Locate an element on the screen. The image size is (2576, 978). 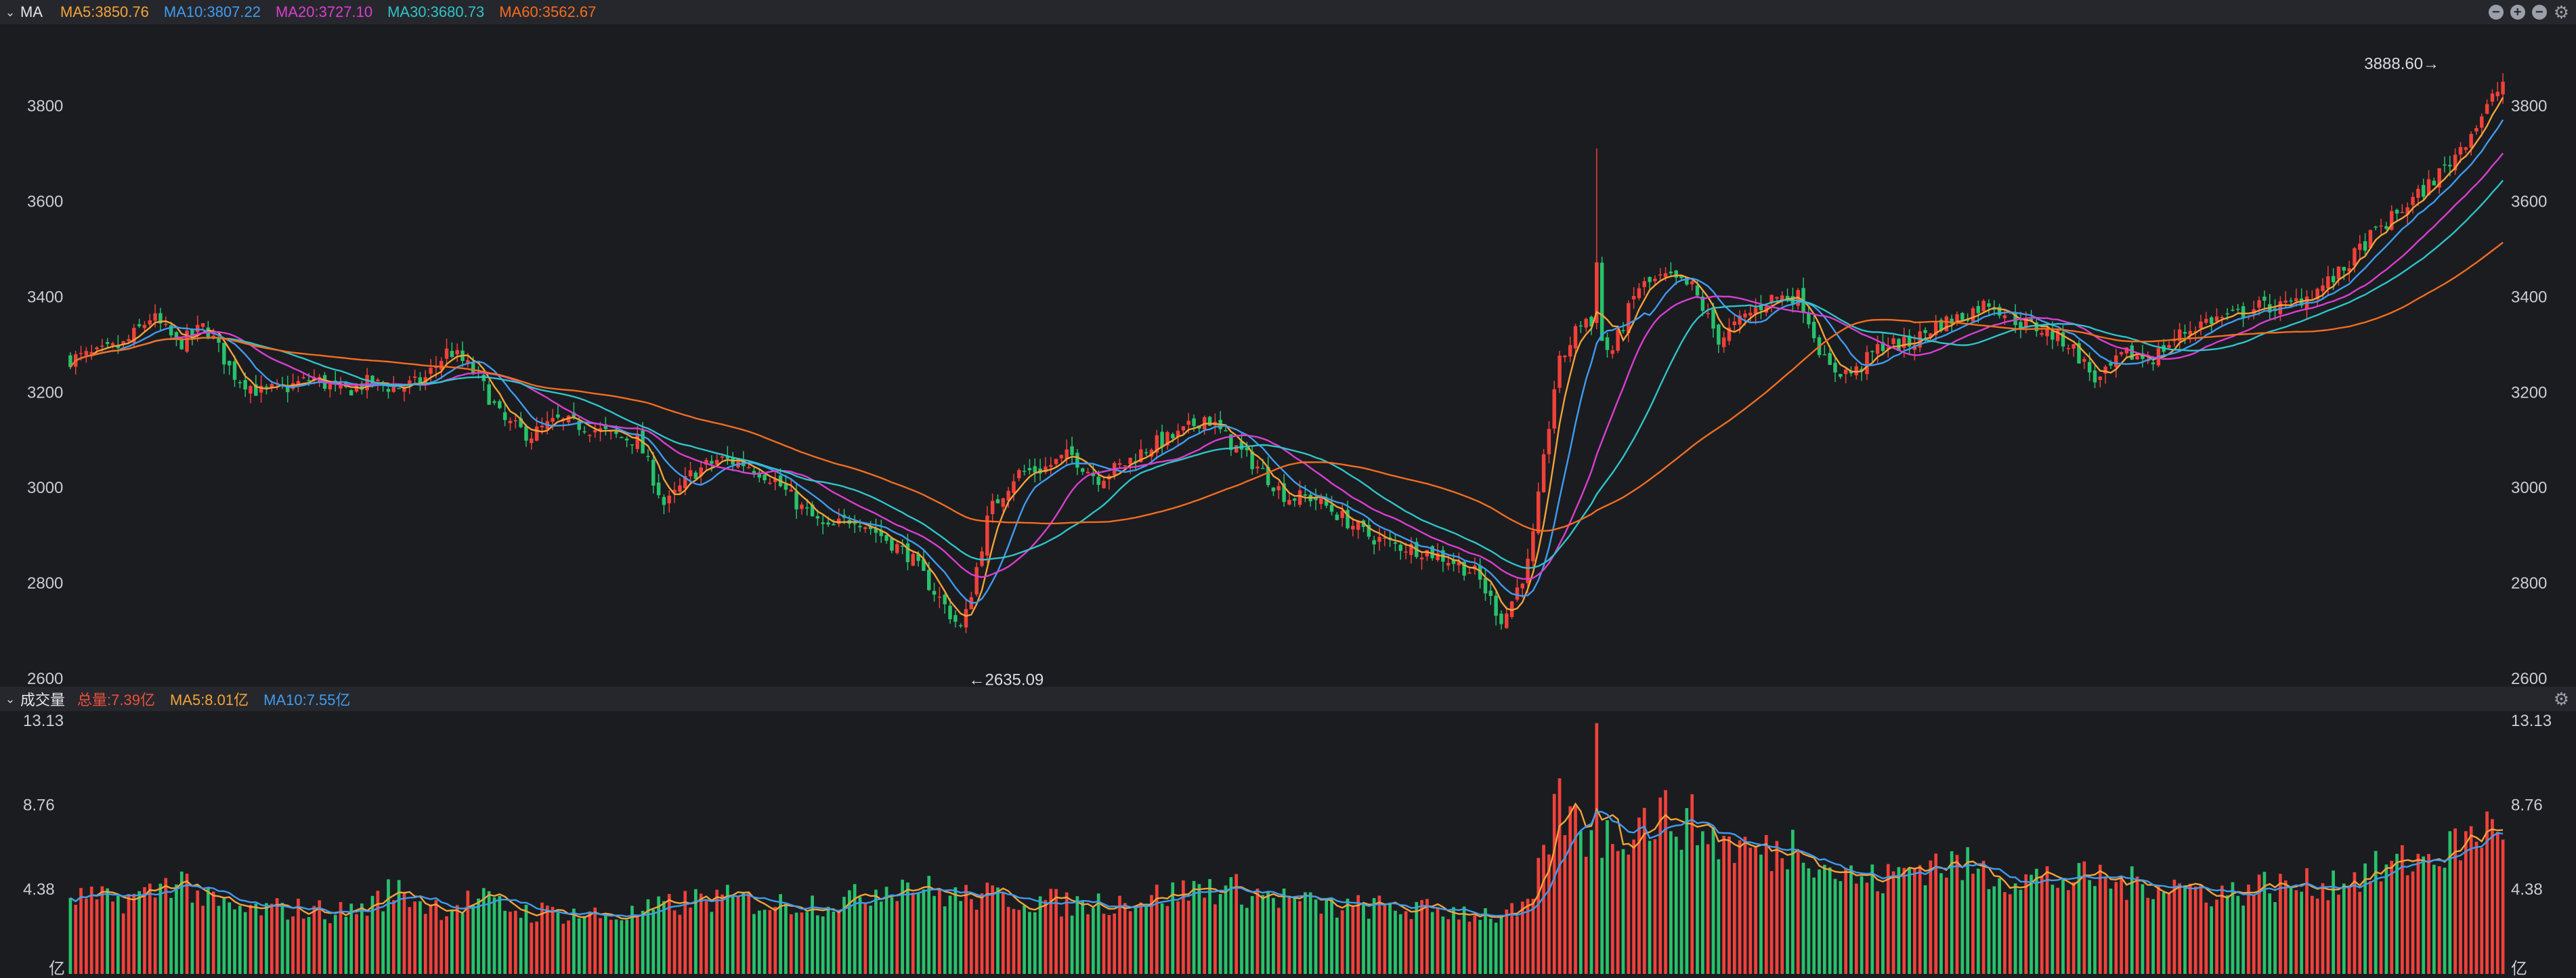
zoom-in-icon: + is located at coordinates (2517, 12).